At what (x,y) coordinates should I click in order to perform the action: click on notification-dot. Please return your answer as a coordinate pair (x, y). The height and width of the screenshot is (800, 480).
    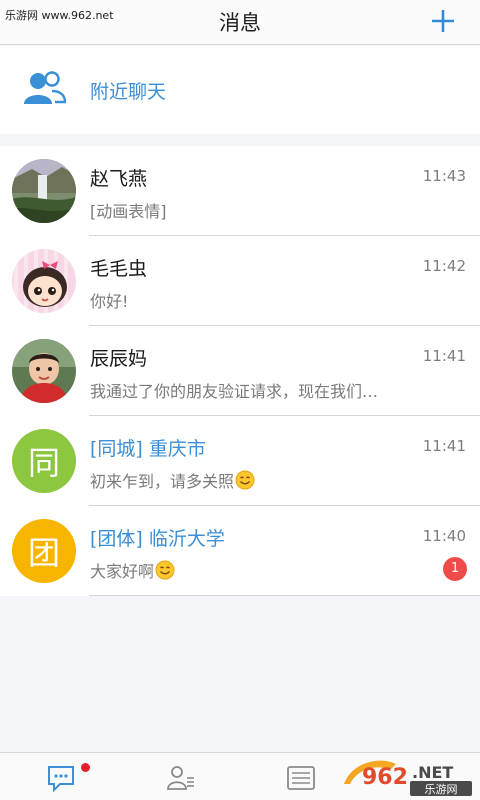
    Looking at the image, I should click on (85, 767).